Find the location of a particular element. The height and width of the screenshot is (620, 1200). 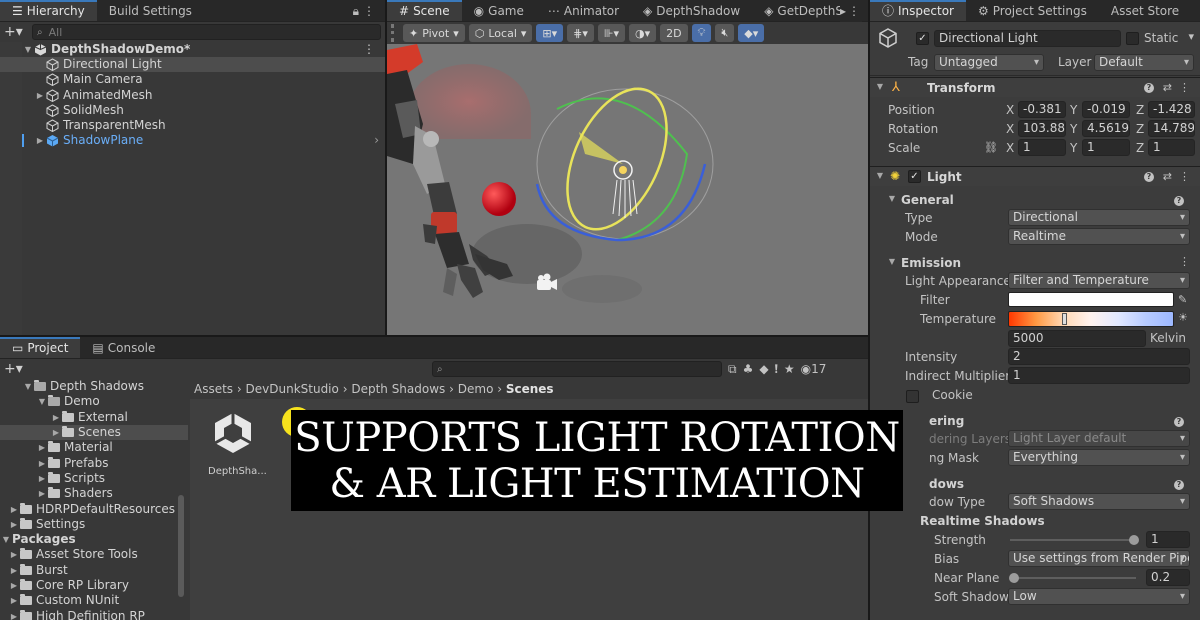

local-dropdown: ⬡ Local ▾ is located at coordinates (500, 33).